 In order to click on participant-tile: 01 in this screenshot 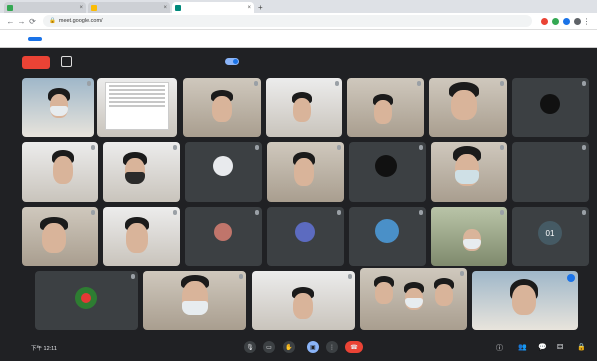, I will do `click(550, 236)`.